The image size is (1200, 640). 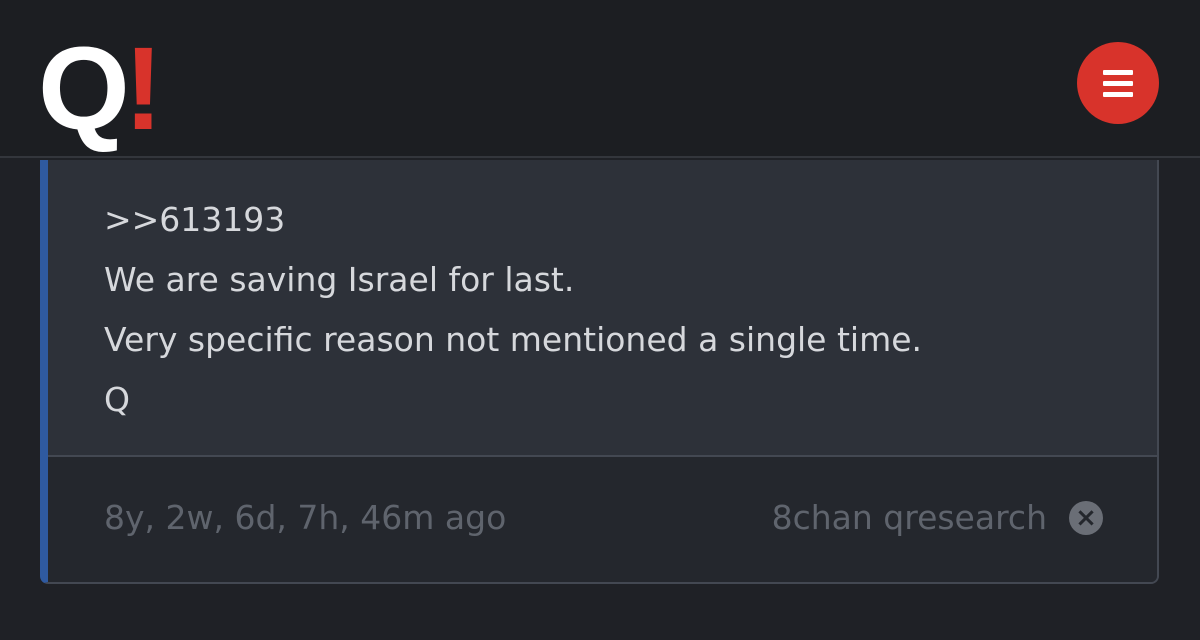 What do you see at coordinates (84, 89) in the screenshot?
I see `logo-letter: Q` at bounding box center [84, 89].